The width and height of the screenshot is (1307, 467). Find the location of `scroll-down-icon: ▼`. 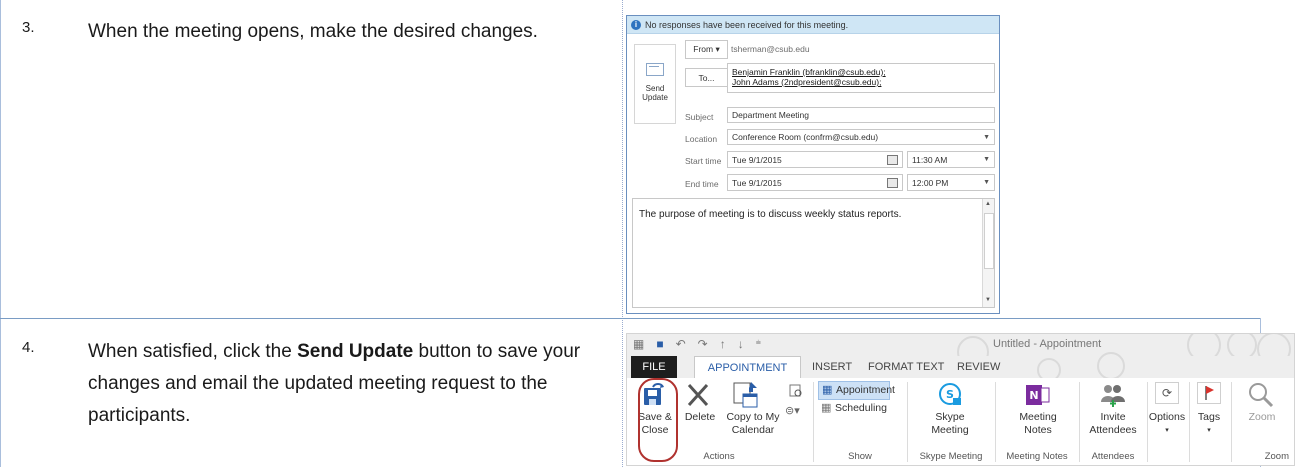

scroll-down-icon: ▼ is located at coordinates (988, 300).